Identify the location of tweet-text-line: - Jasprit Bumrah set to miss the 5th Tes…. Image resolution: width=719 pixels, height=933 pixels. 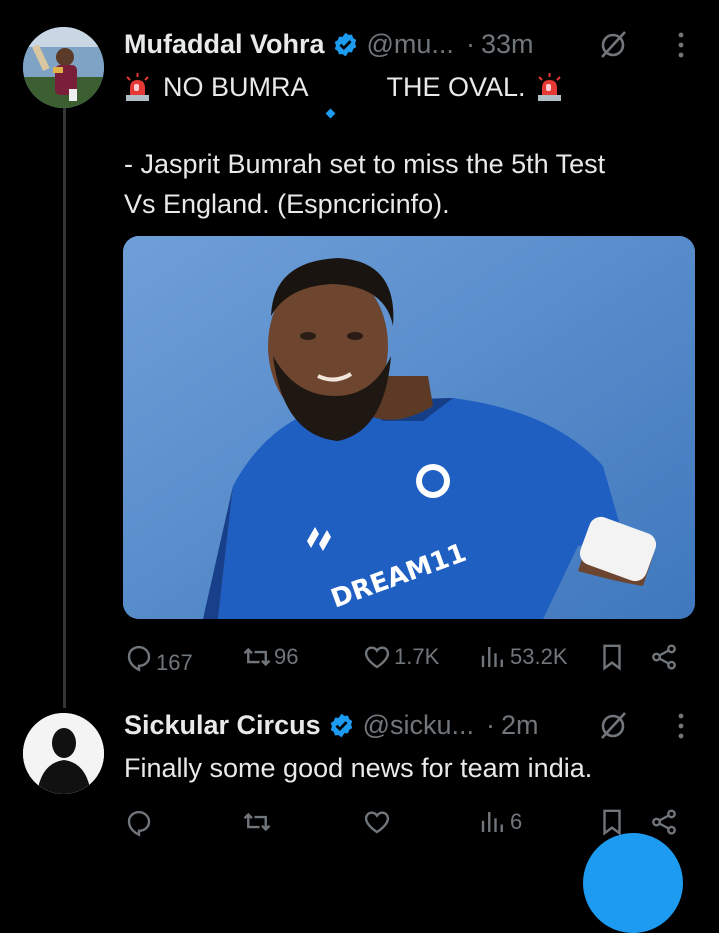
(365, 164).